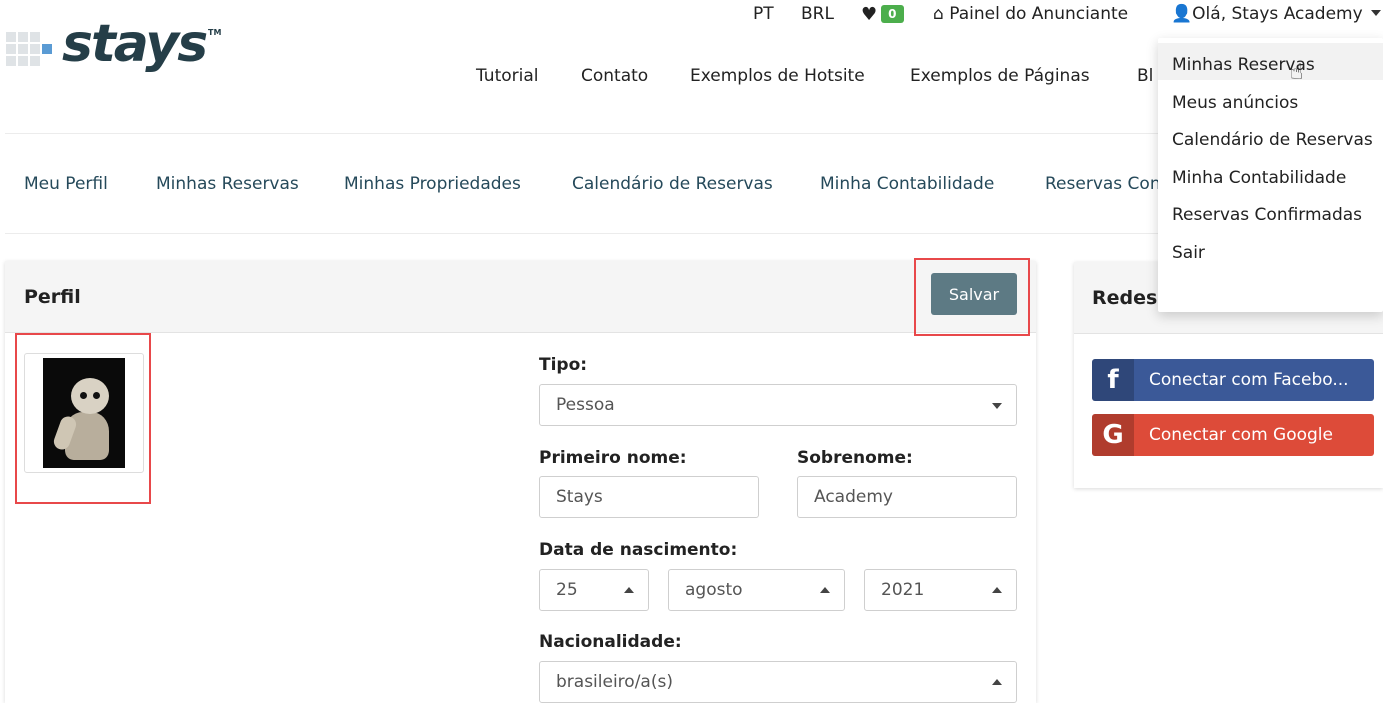 The width and height of the screenshot is (1383, 703). What do you see at coordinates (855, 458) in the screenshot?
I see `last-name-label: Sobrenome:` at bounding box center [855, 458].